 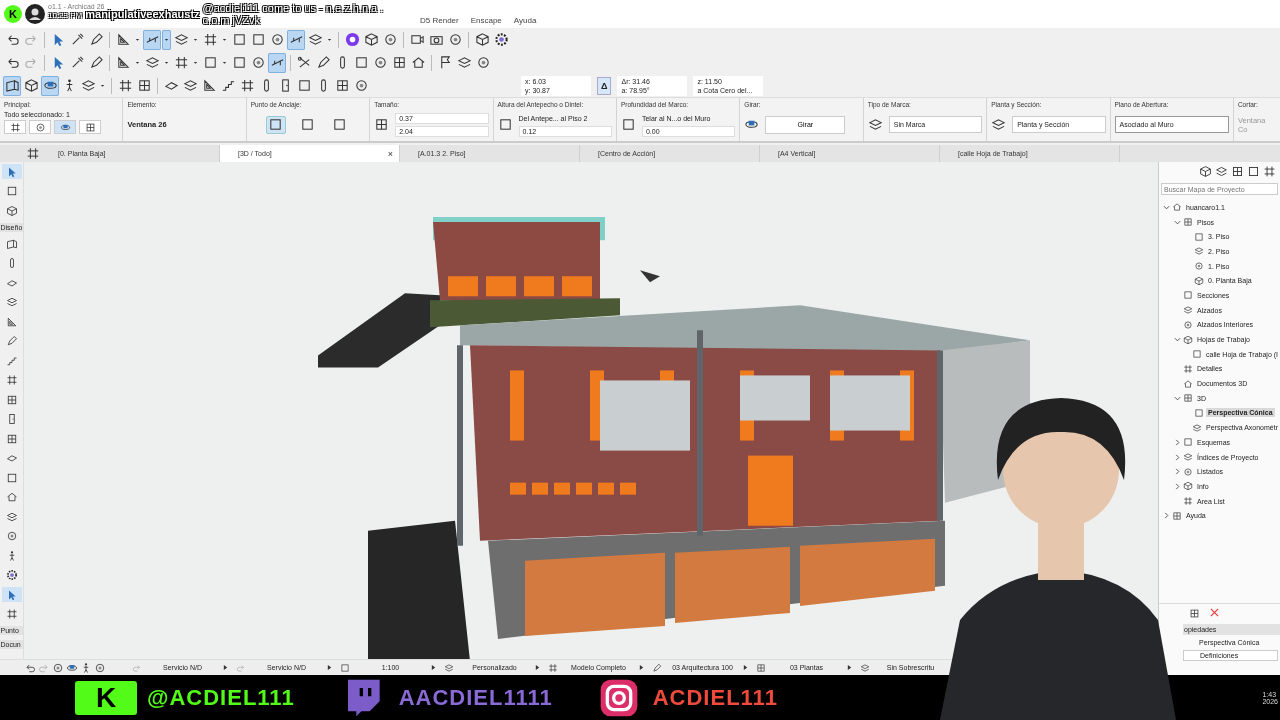 What do you see at coordinates (12, 85) in the screenshot?
I see `wall-icon` at bounding box center [12, 85].